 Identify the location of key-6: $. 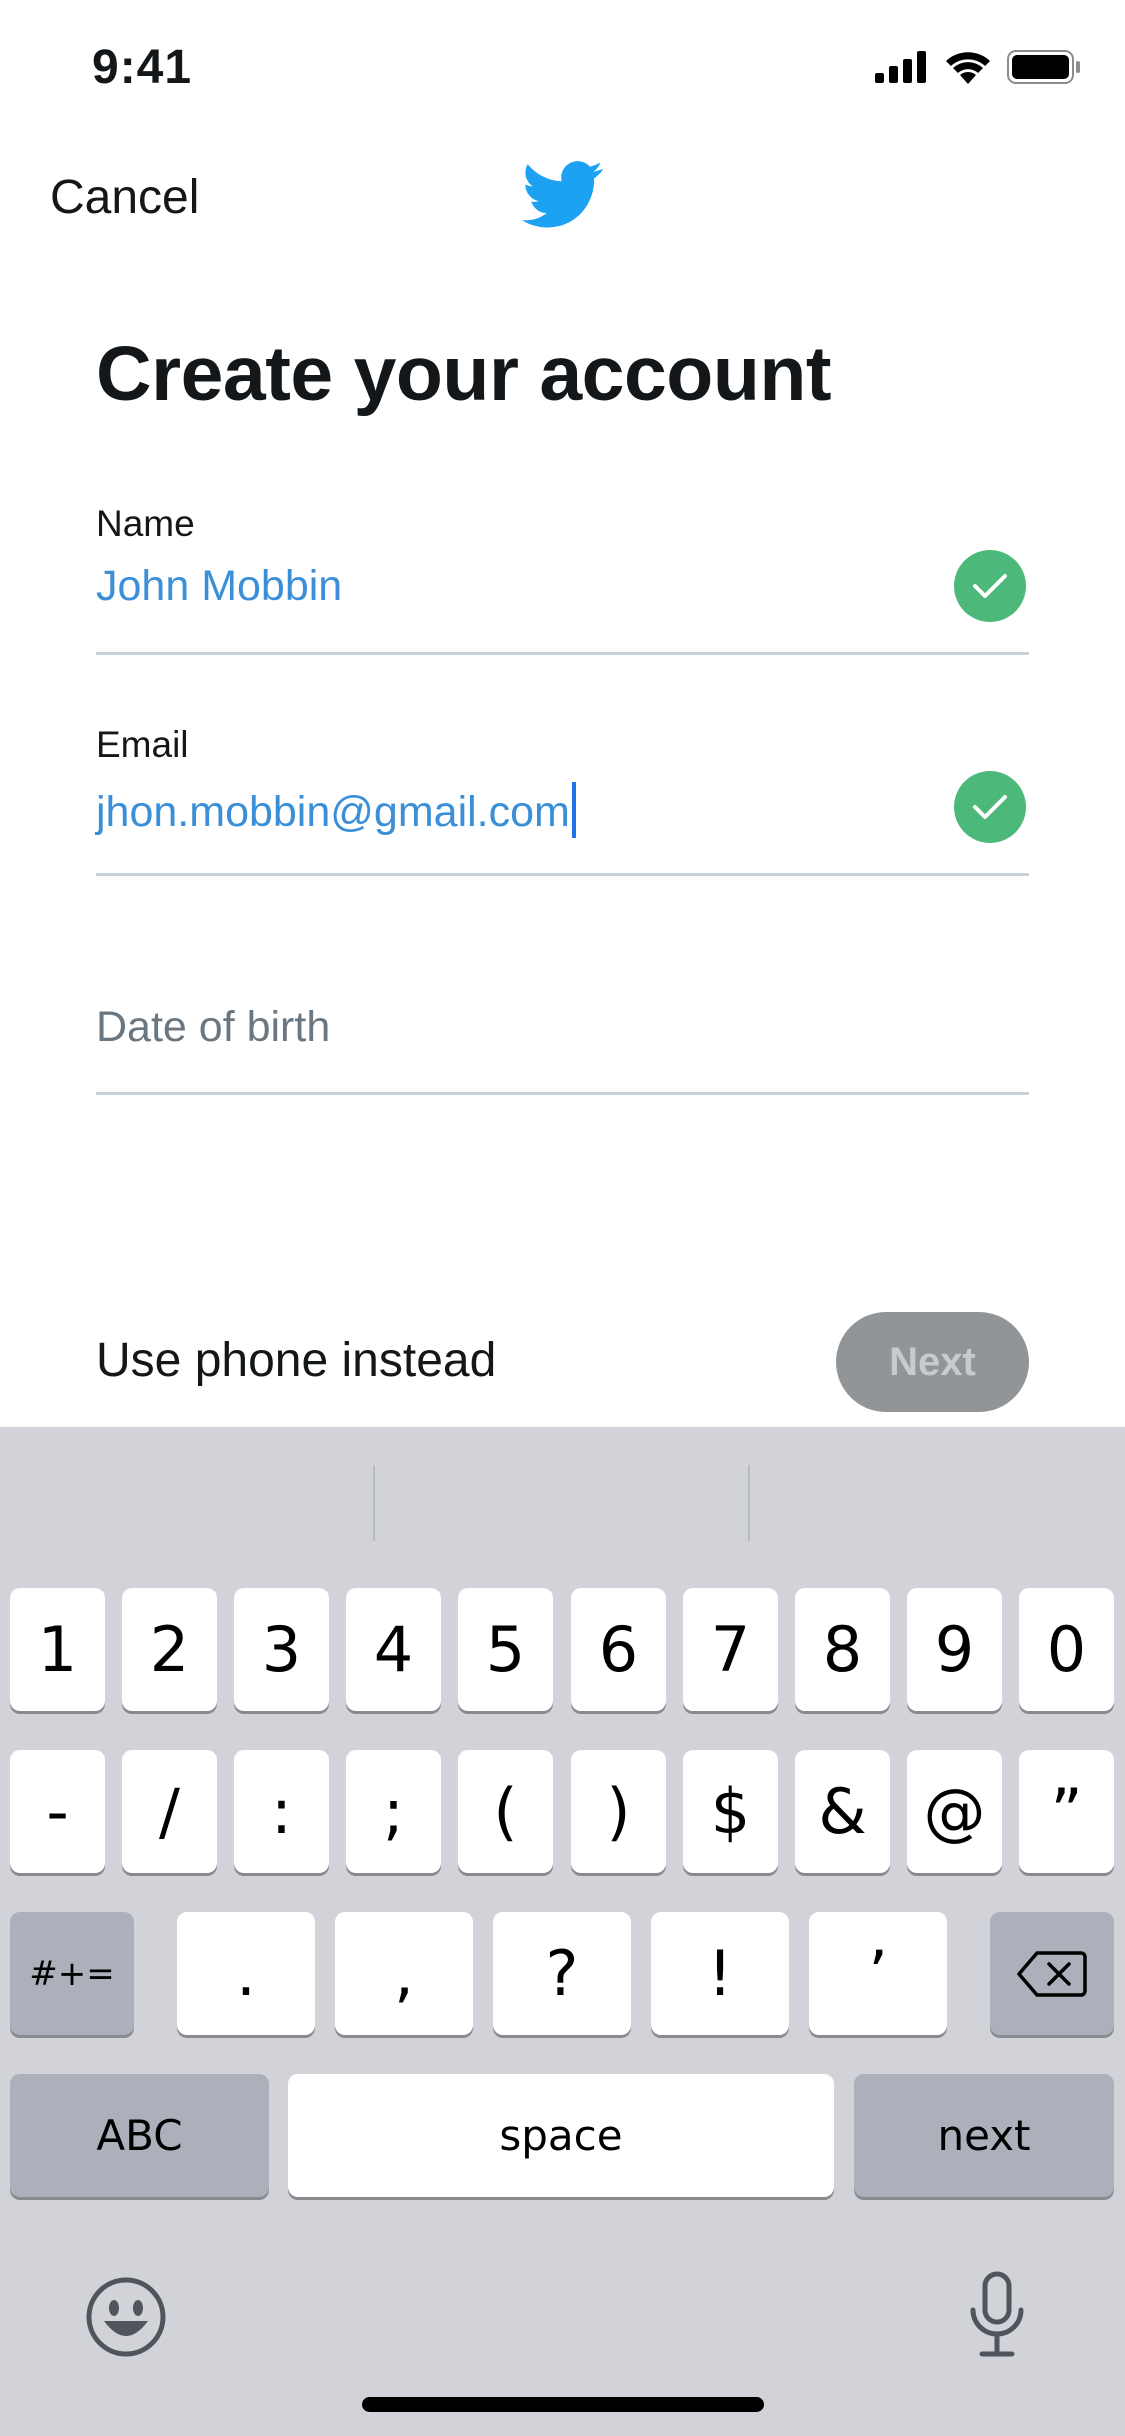
(730, 1811).